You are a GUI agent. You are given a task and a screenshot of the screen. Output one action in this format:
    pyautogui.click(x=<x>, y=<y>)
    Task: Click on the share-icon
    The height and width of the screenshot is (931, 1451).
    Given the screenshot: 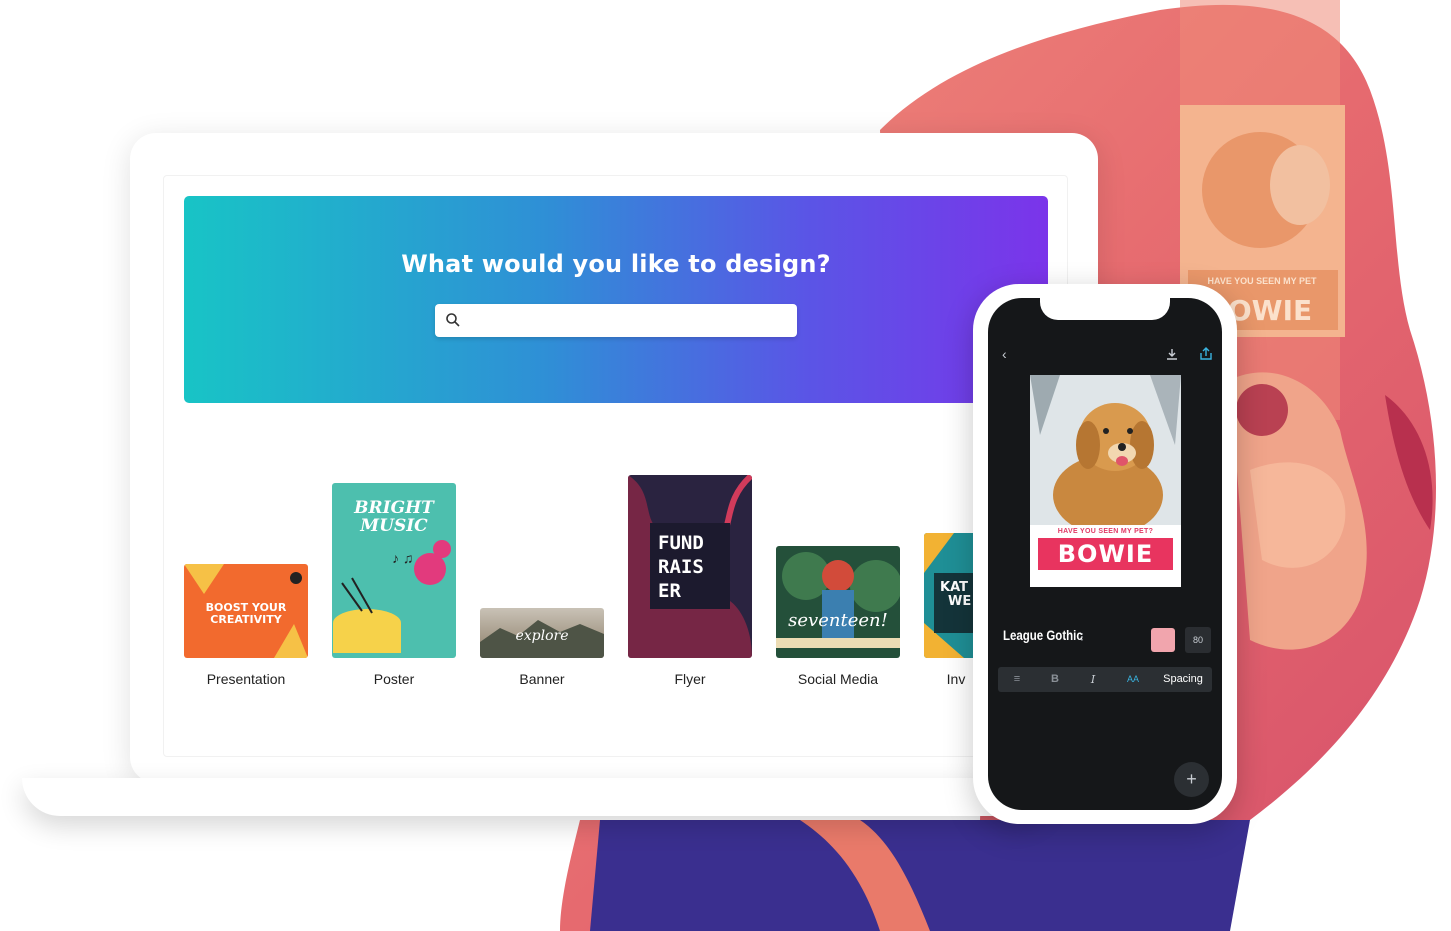 What is the action you would take?
    pyautogui.click(x=1206, y=353)
    